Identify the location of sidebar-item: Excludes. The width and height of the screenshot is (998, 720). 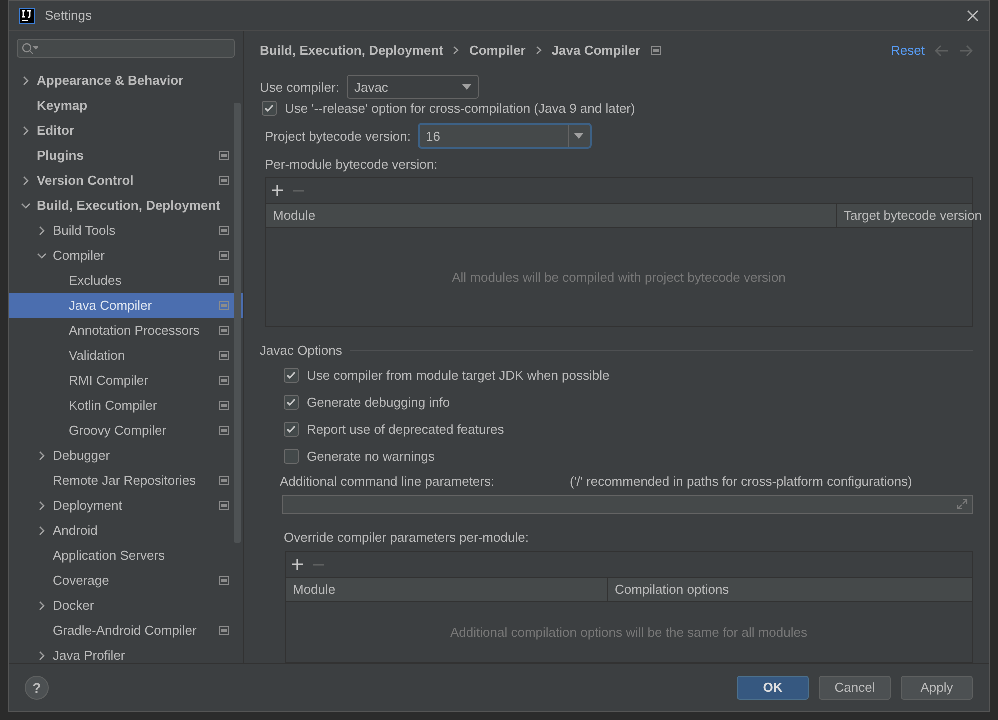
(126, 280).